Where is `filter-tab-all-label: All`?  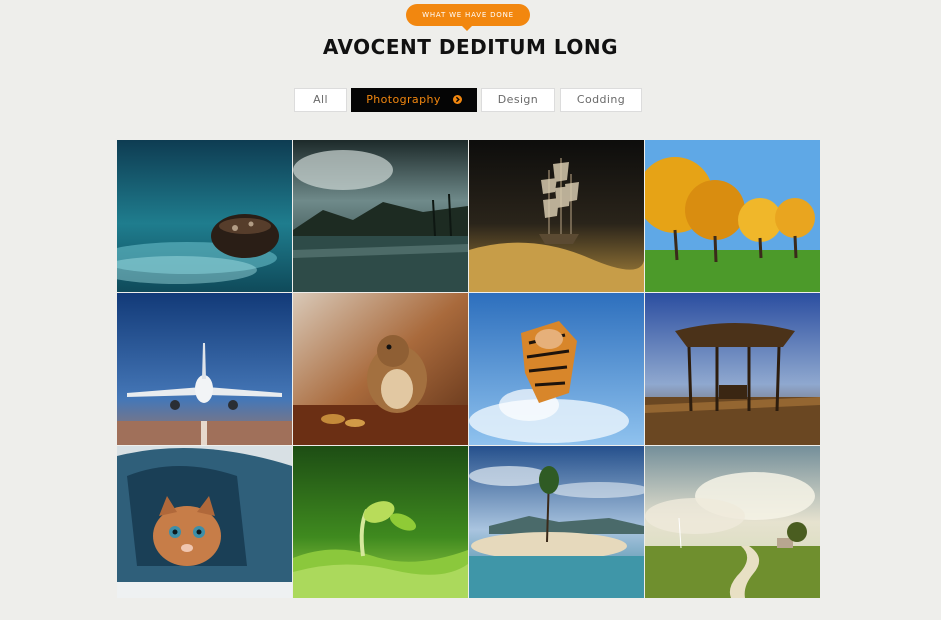 filter-tab-all-label: All is located at coordinates (320, 99).